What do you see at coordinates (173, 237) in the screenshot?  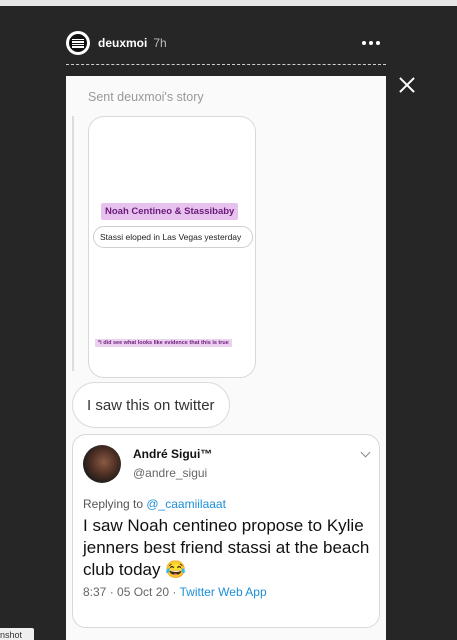 I see `thumb-bubble: Stassi eloped in Las Vegas yesterday` at bounding box center [173, 237].